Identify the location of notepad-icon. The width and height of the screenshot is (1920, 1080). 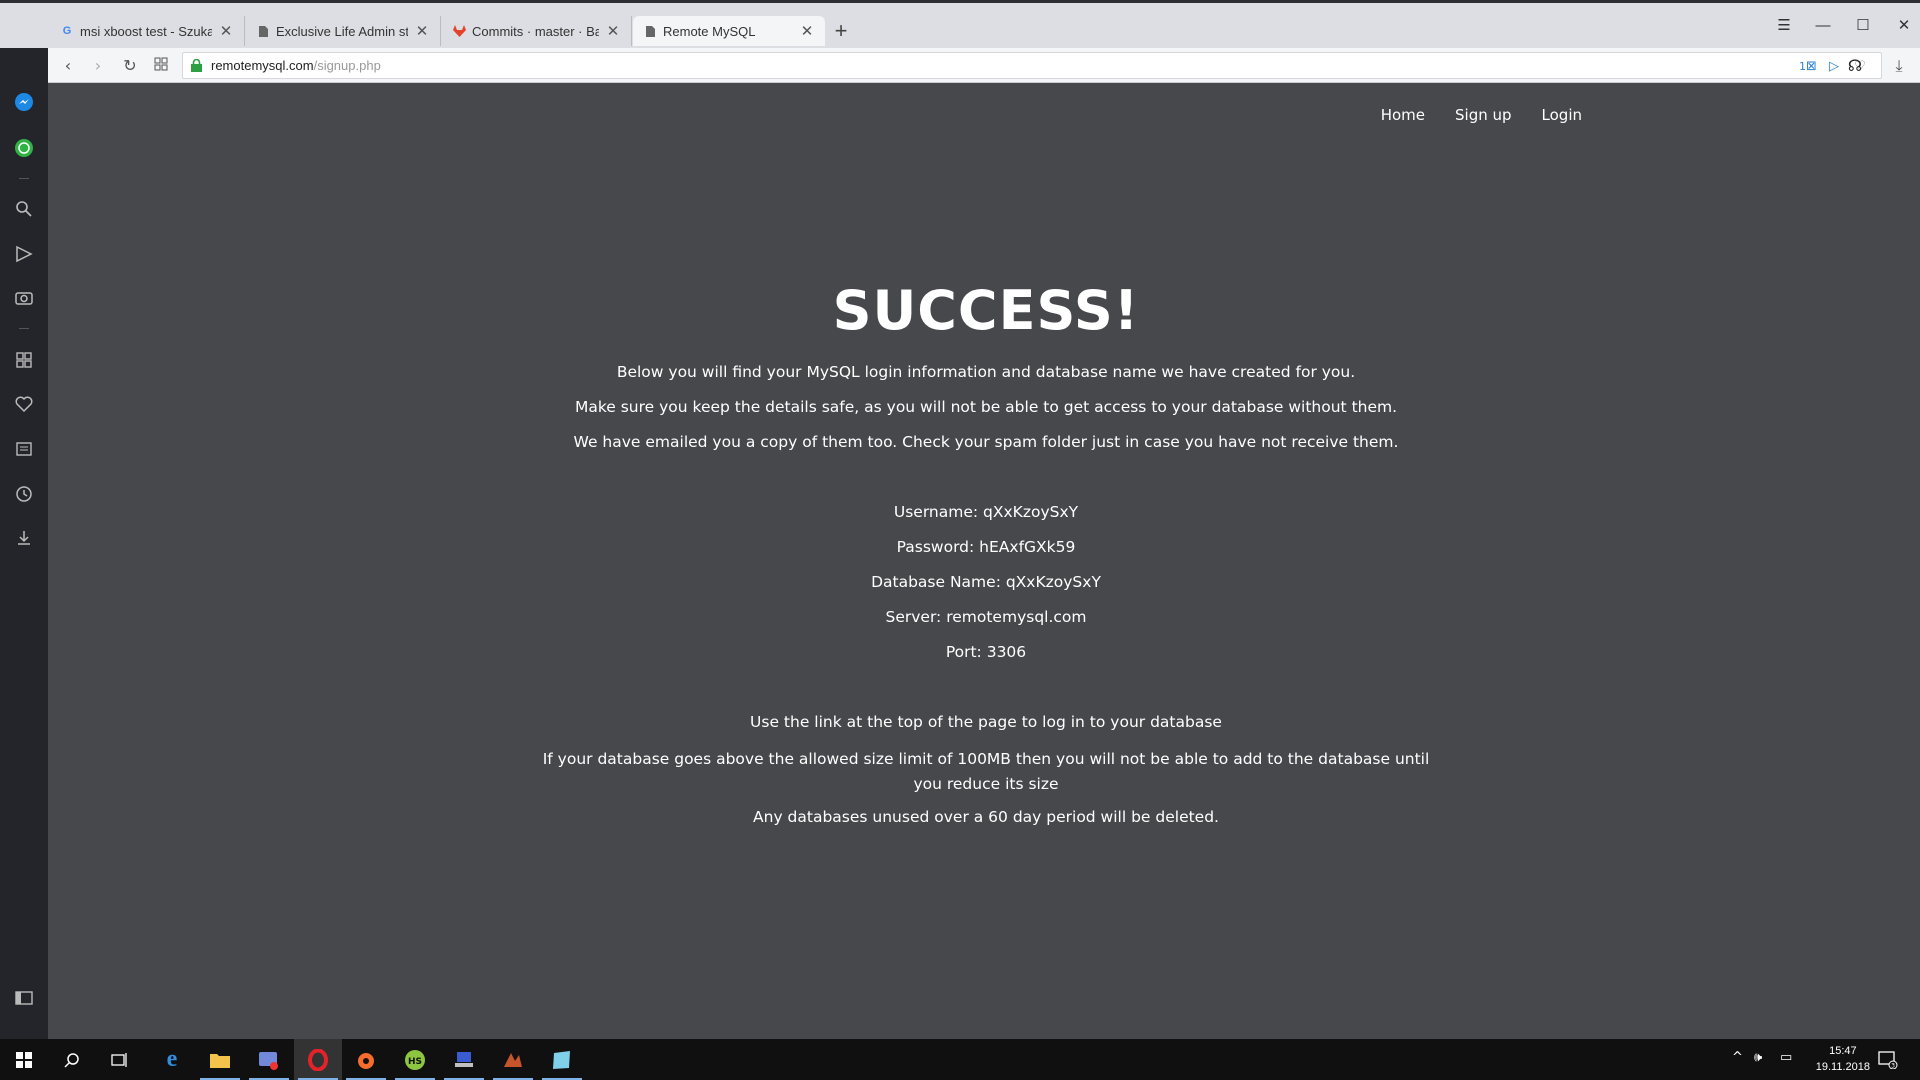
(562, 1059).